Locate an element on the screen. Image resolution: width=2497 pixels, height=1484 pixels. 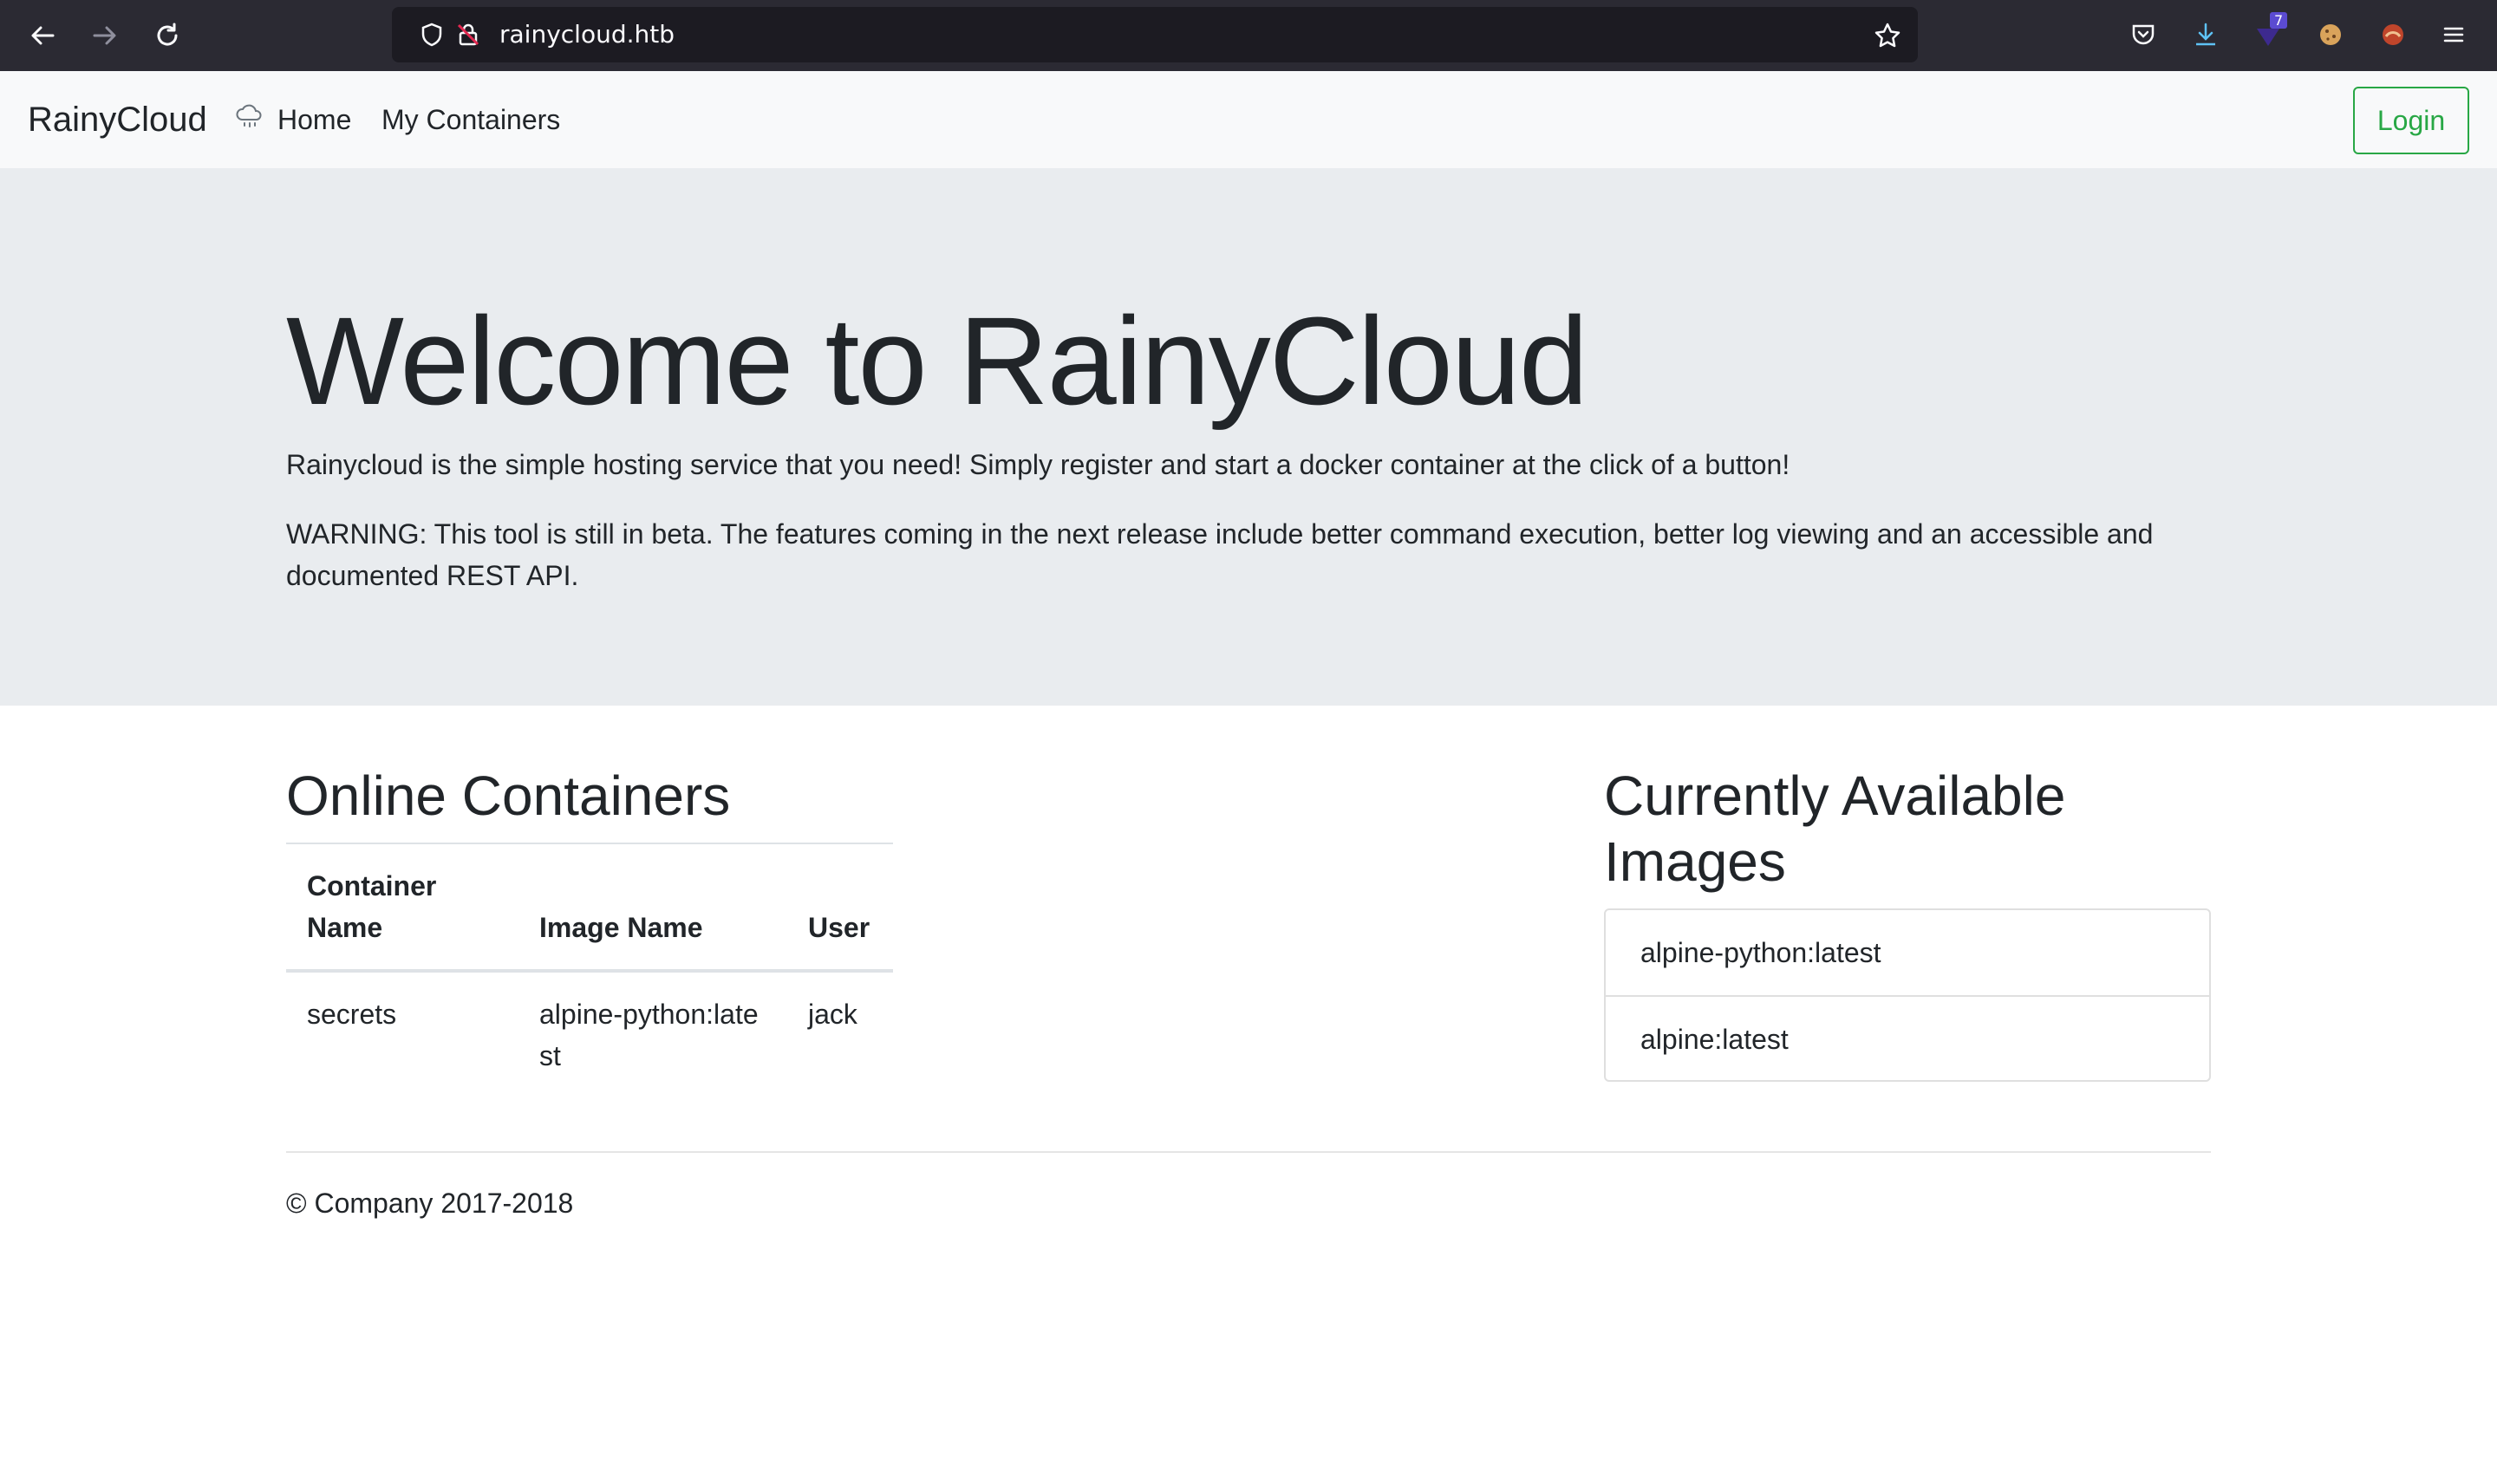
pocket-icon is located at coordinates (2143, 35).